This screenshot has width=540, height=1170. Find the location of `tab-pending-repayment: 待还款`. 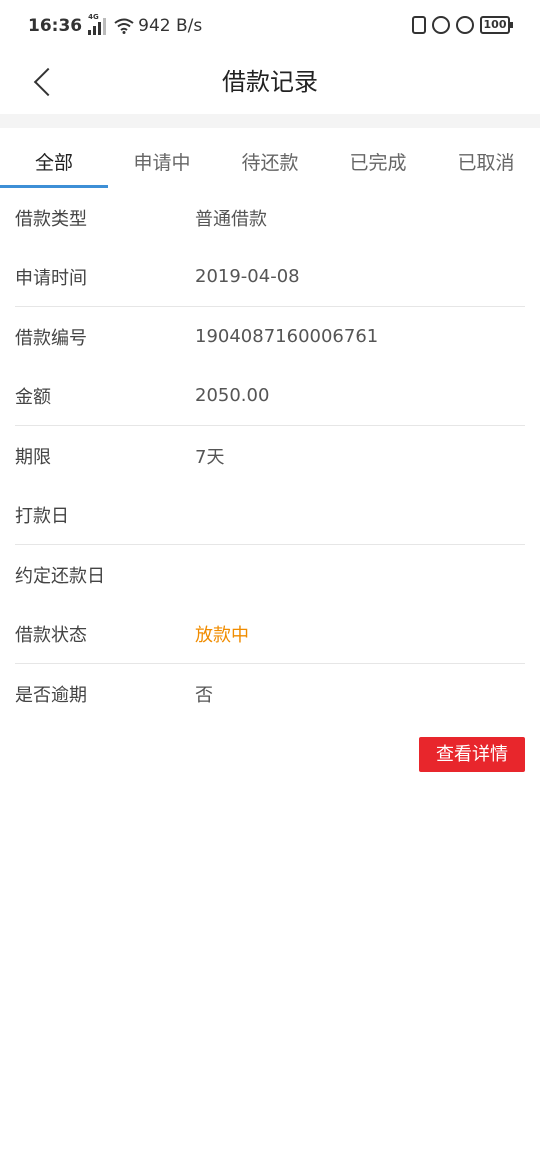

tab-pending-repayment: 待还款 is located at coordinates (270, 158).